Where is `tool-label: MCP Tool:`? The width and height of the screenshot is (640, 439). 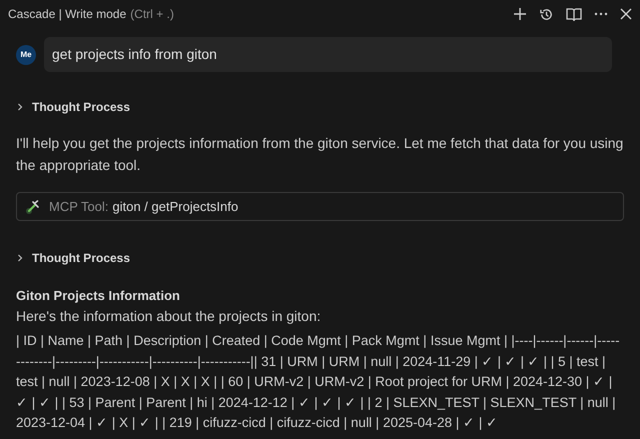 tool-label: MCP Tool: is located at coordinates (78, 207).